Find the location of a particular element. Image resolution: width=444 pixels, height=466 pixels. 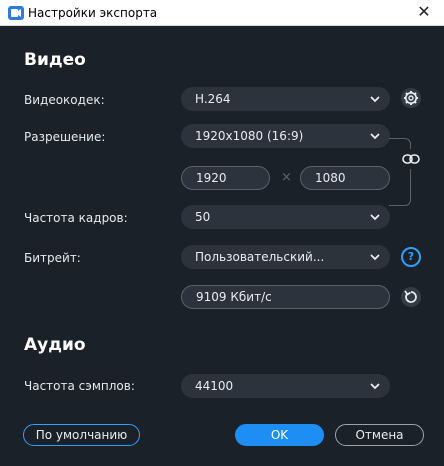

samplerate-label: Частота сэмплов: is located at coordinates (79, 386).